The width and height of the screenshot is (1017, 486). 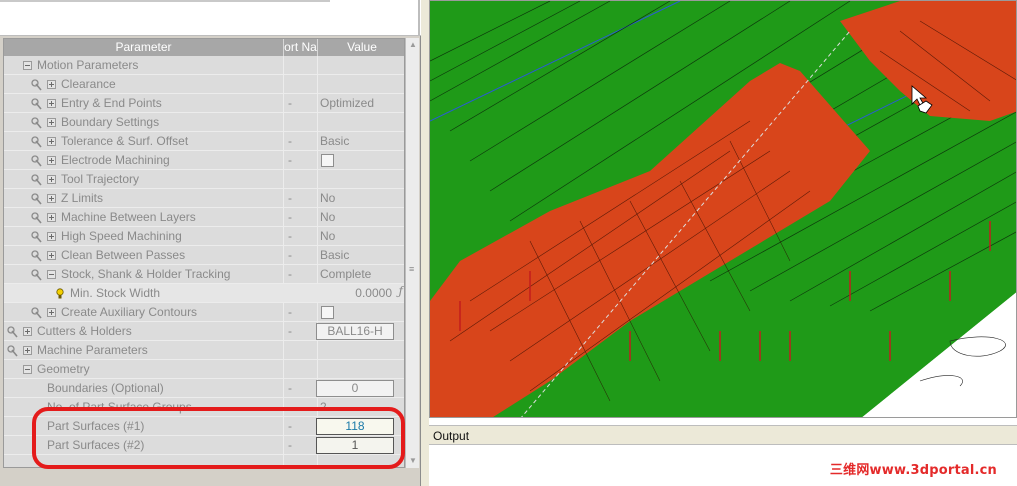 What do you see at coordinates (92, 350) in the screenshot?
I see `row-label: Machine Parameters` at bounding box center [92, 350].